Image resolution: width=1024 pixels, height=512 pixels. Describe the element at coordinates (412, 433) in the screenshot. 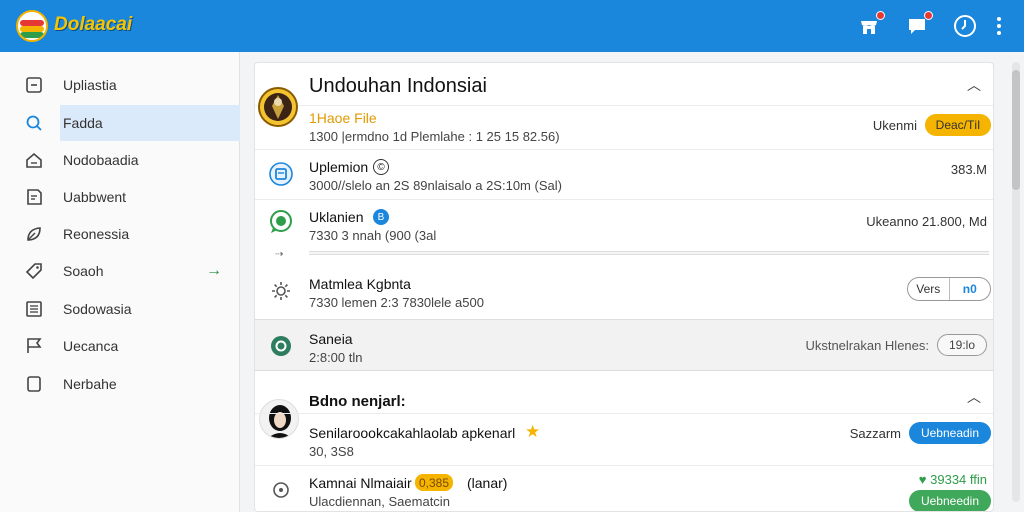

I see `row-title: Senilaroookcakahlaolab apkenarl` at that location.